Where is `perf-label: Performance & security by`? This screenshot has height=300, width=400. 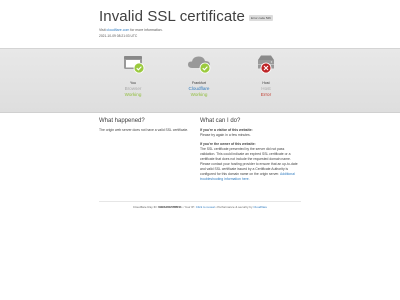
perf-label: Performance & security by is located at coordinates (235, 207).